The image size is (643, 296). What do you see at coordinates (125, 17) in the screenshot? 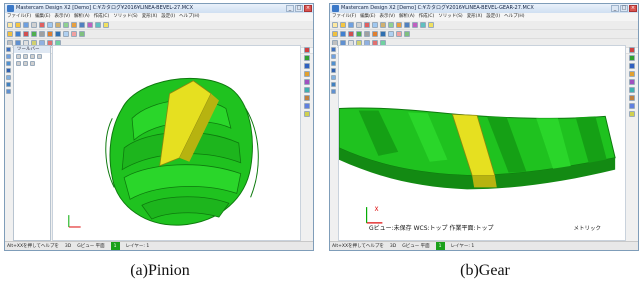
I see `menu-solid: ソリッド(S)` at bounding box center [125, 17].